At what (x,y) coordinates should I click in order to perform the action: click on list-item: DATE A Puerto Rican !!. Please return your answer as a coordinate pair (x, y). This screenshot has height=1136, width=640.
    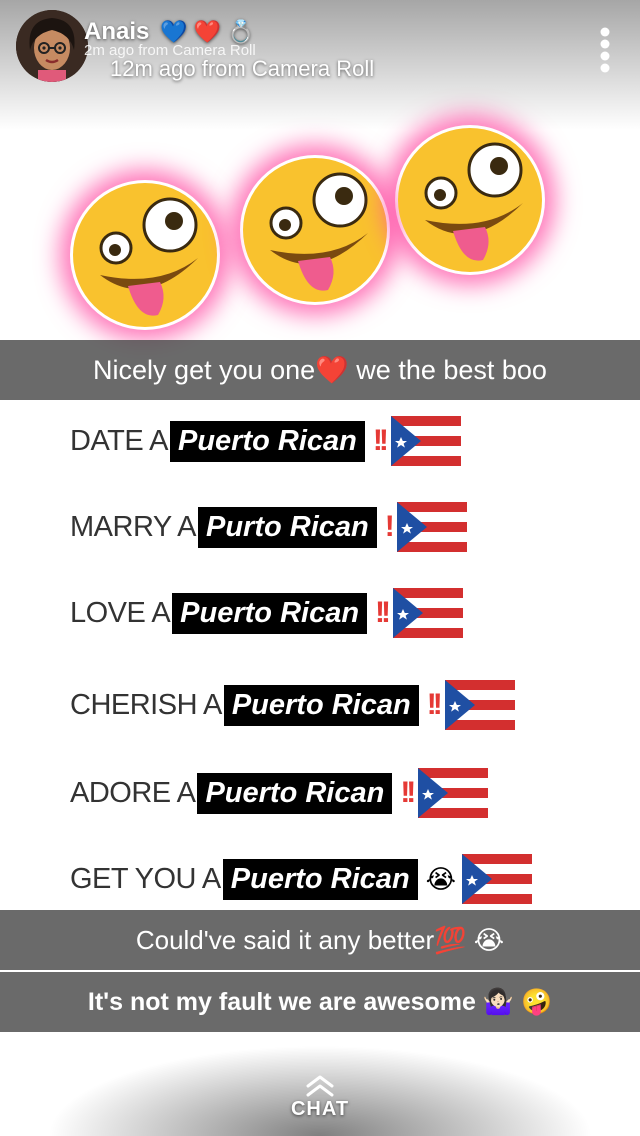
    Looking at the image, I should click on (265, 441).